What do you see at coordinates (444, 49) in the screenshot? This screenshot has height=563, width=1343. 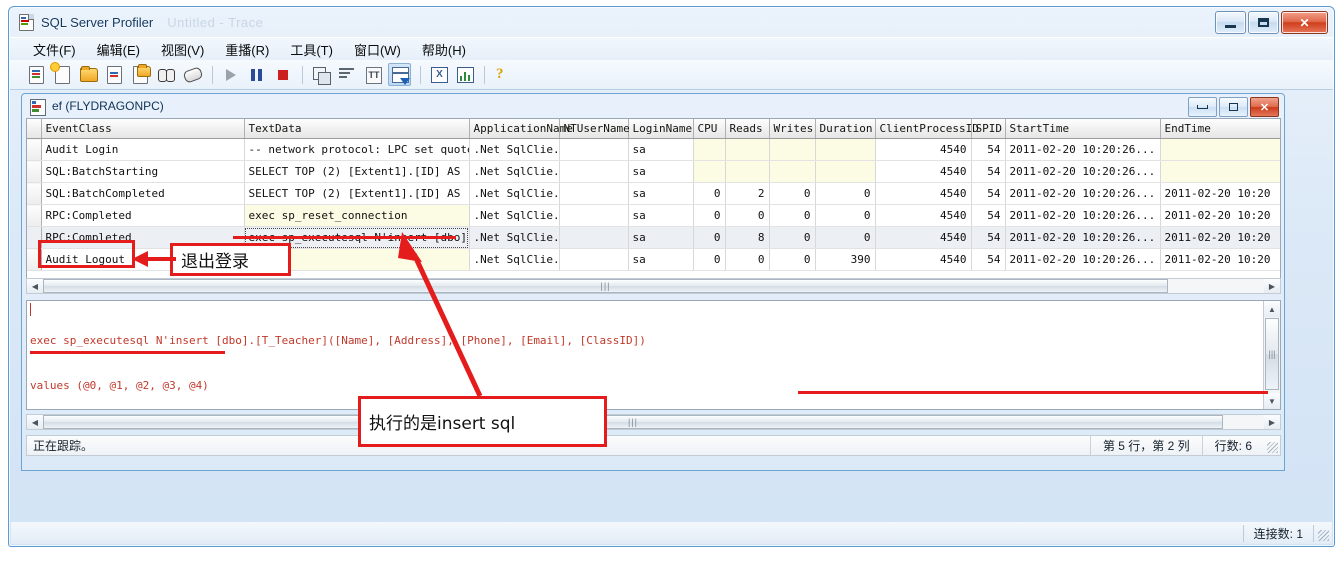 I see `menu-help: 帮助(H)` at bounding box center [444, 49].